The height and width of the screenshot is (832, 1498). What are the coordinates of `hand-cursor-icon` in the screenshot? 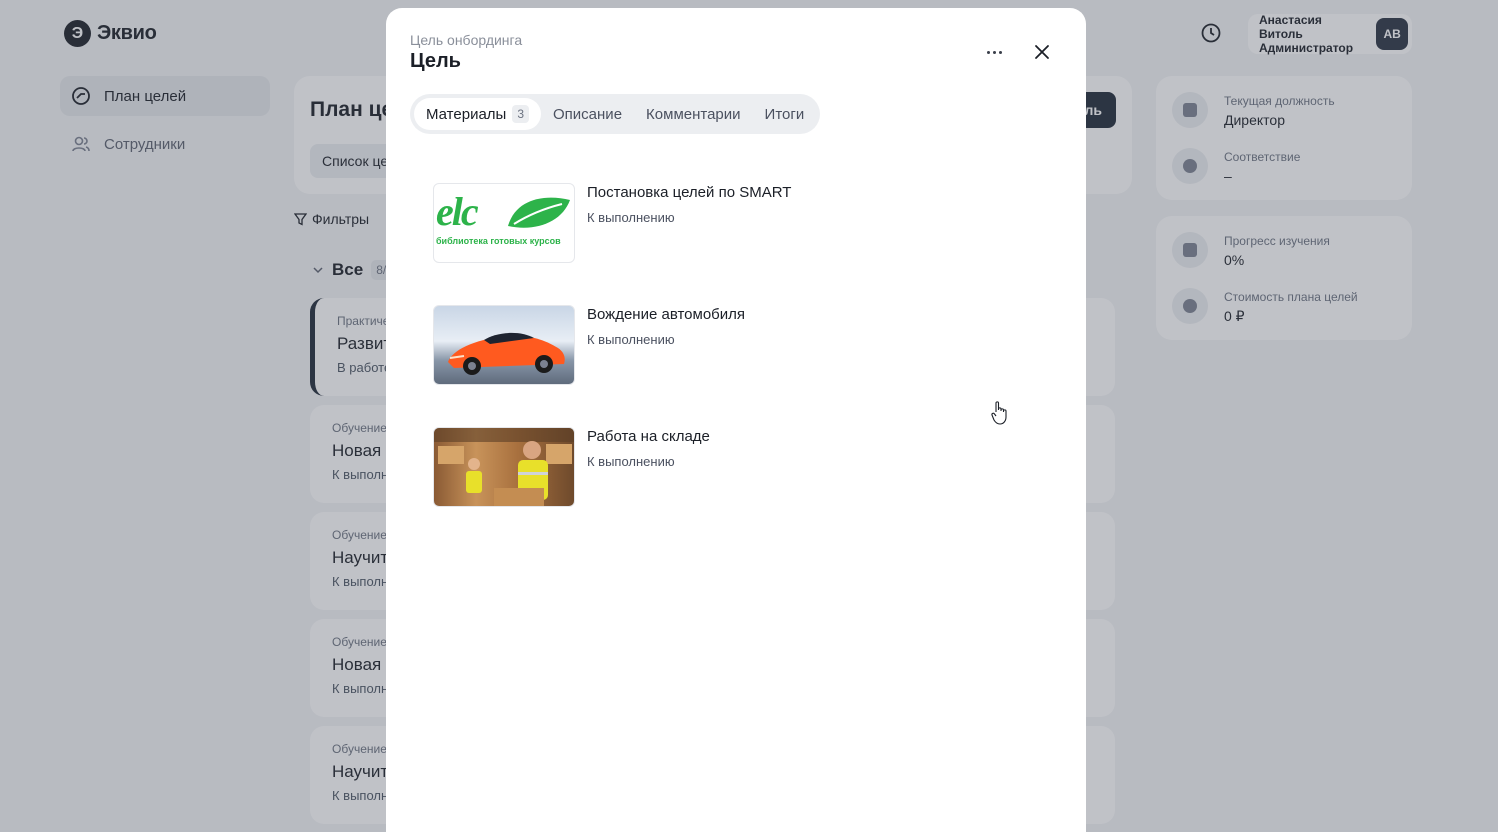 It's located at (999, 413).